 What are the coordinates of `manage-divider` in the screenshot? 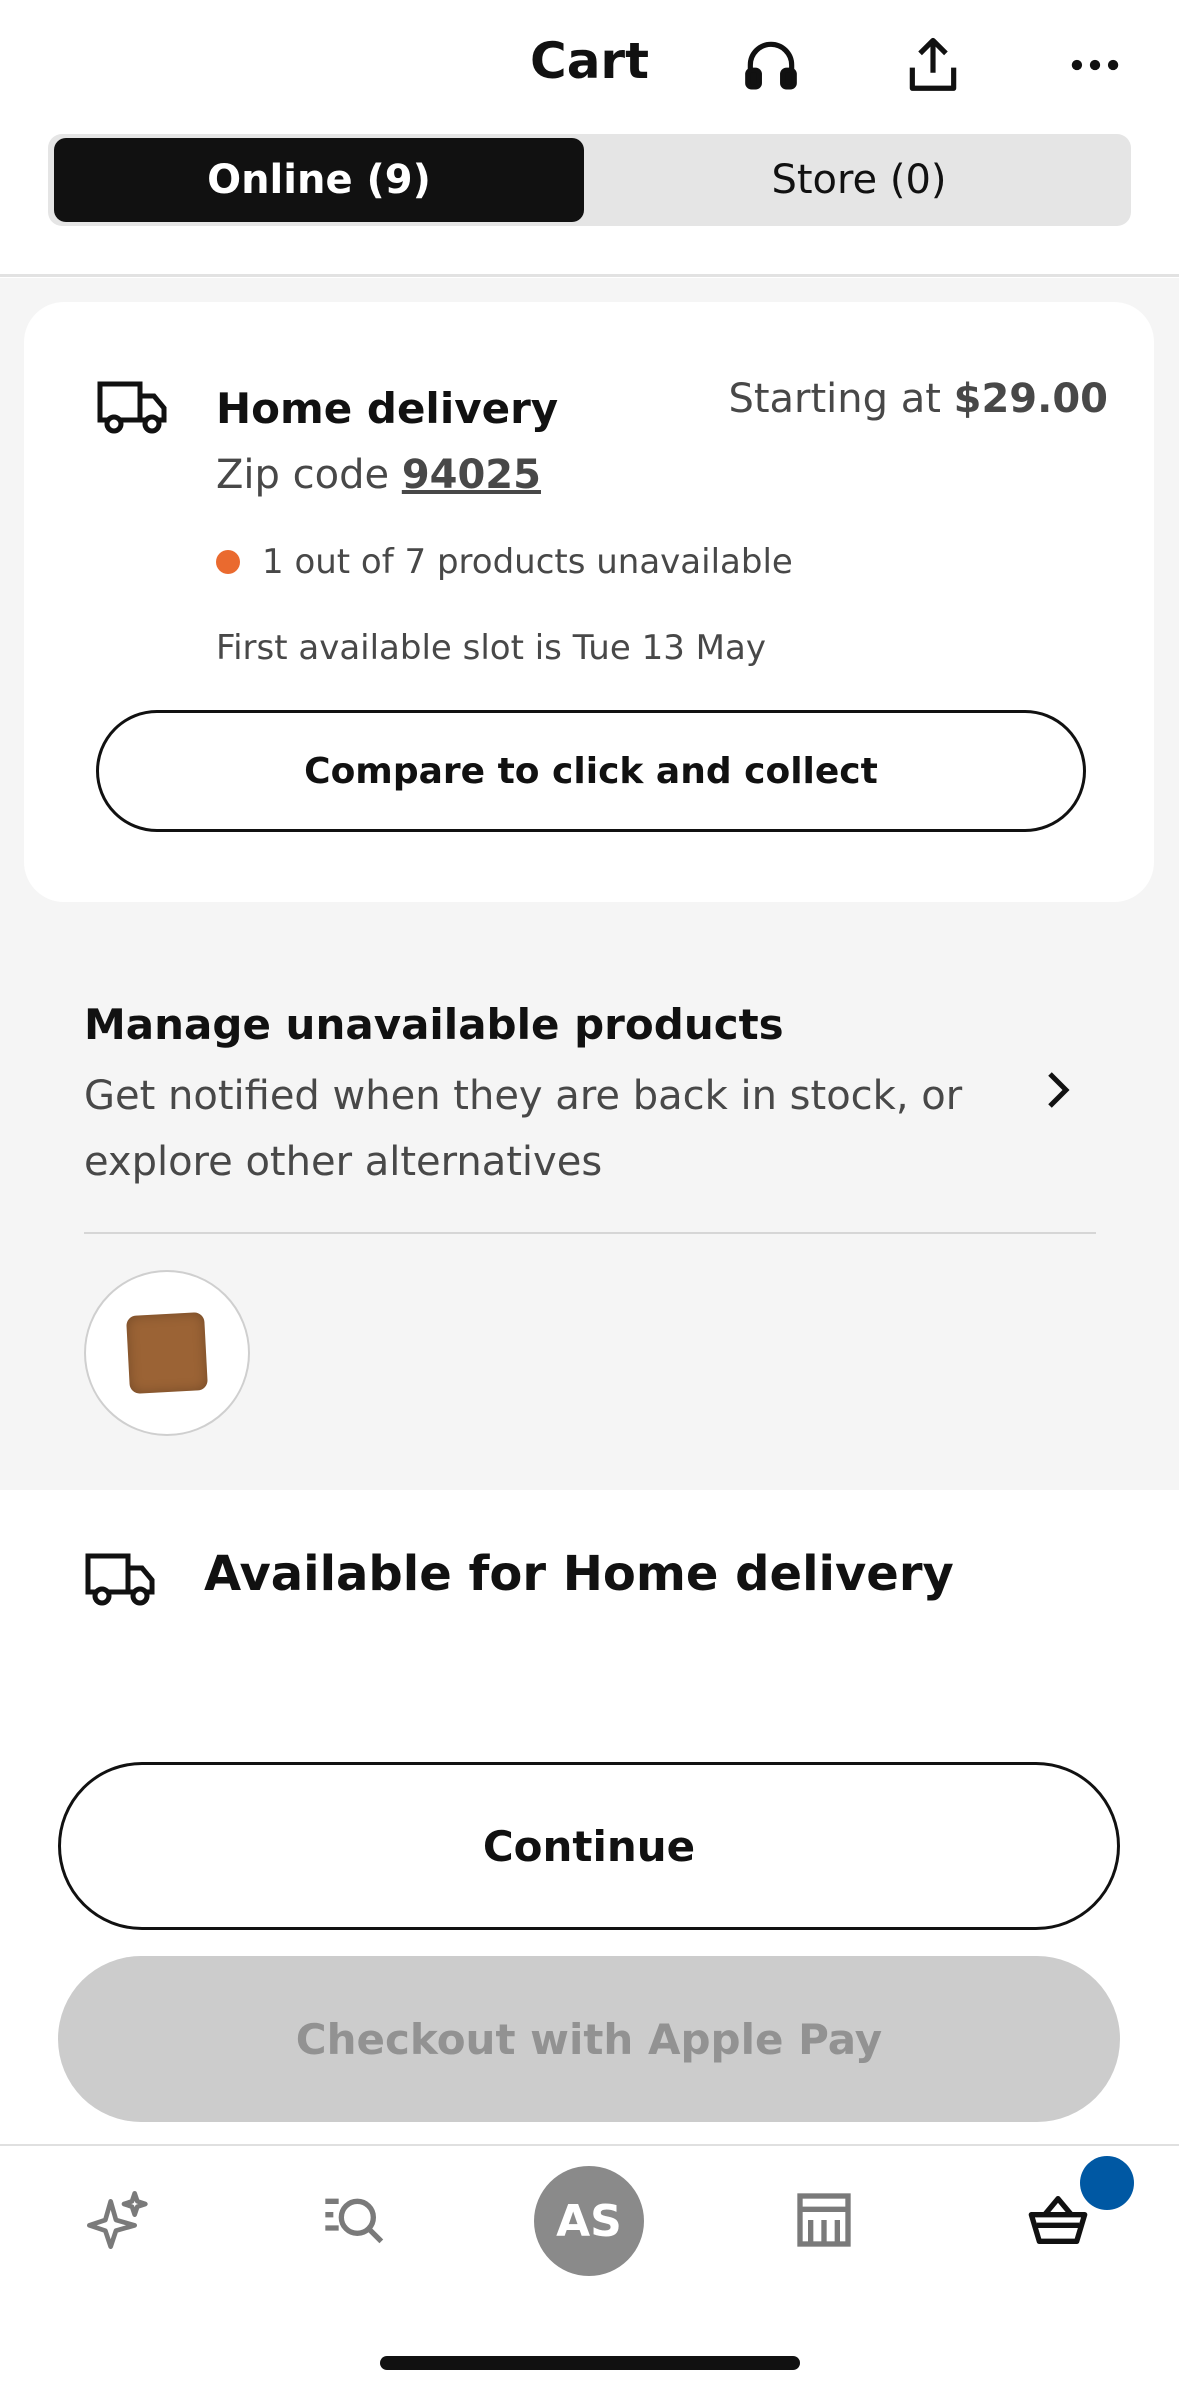 It's located at (590, 1233).